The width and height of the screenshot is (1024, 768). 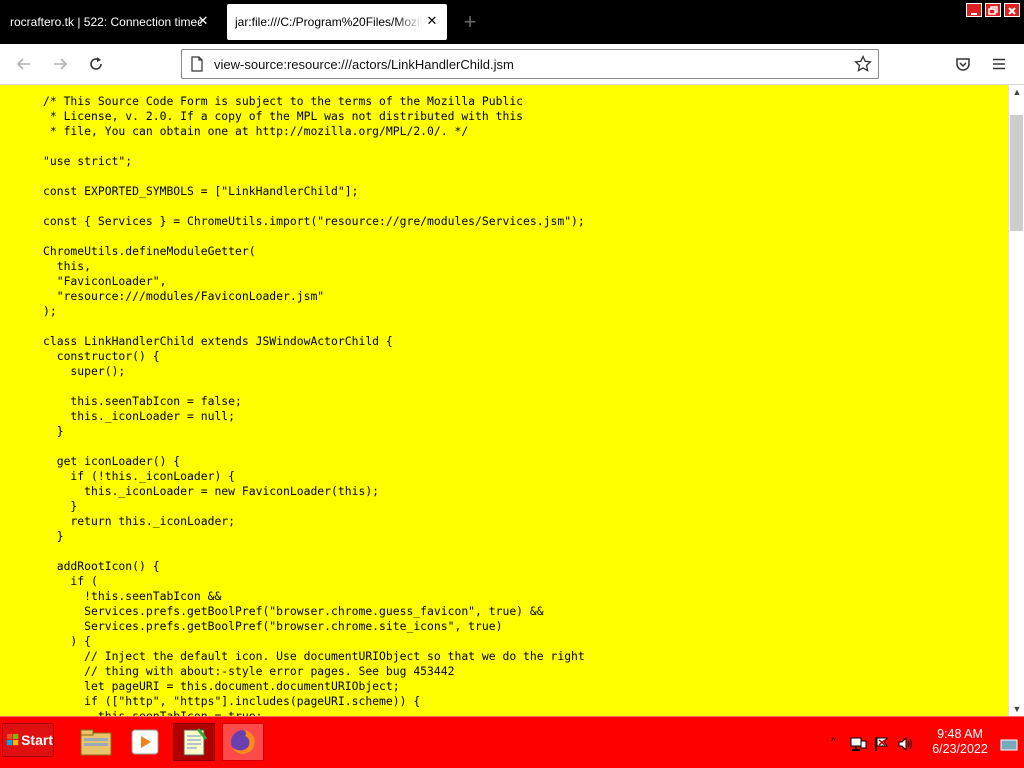 I want to click on clock-time: 9:48 AM, so click(x=960, y=734).